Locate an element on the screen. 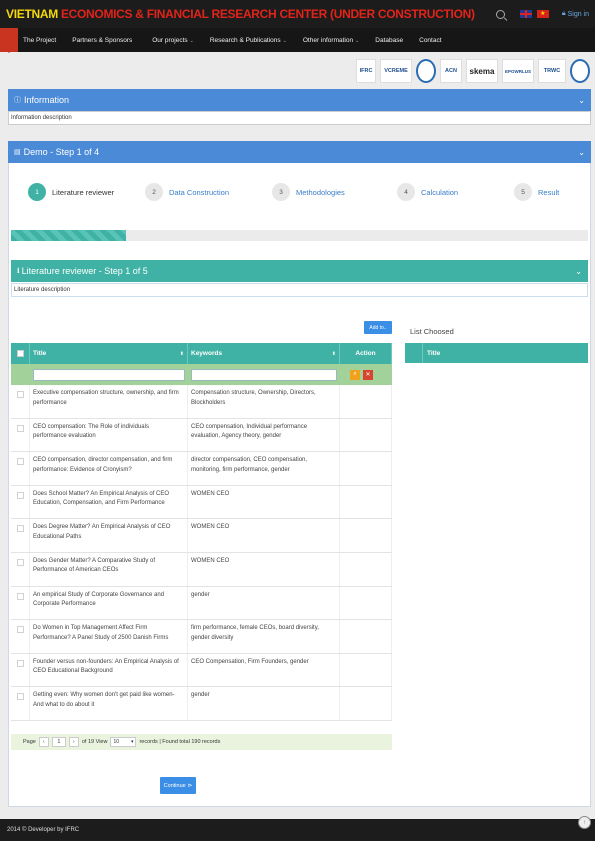  page-size-select: 10 ▾ is located at coordinates (123, 742).